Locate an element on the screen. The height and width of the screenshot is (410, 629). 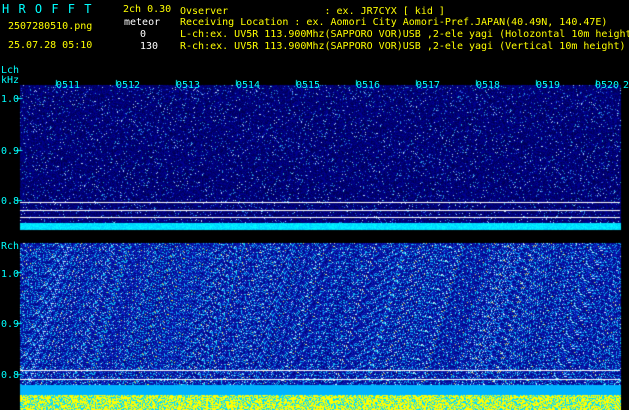
lch-ytick-0-8: 0.8 is located at coordinates (10, 201).